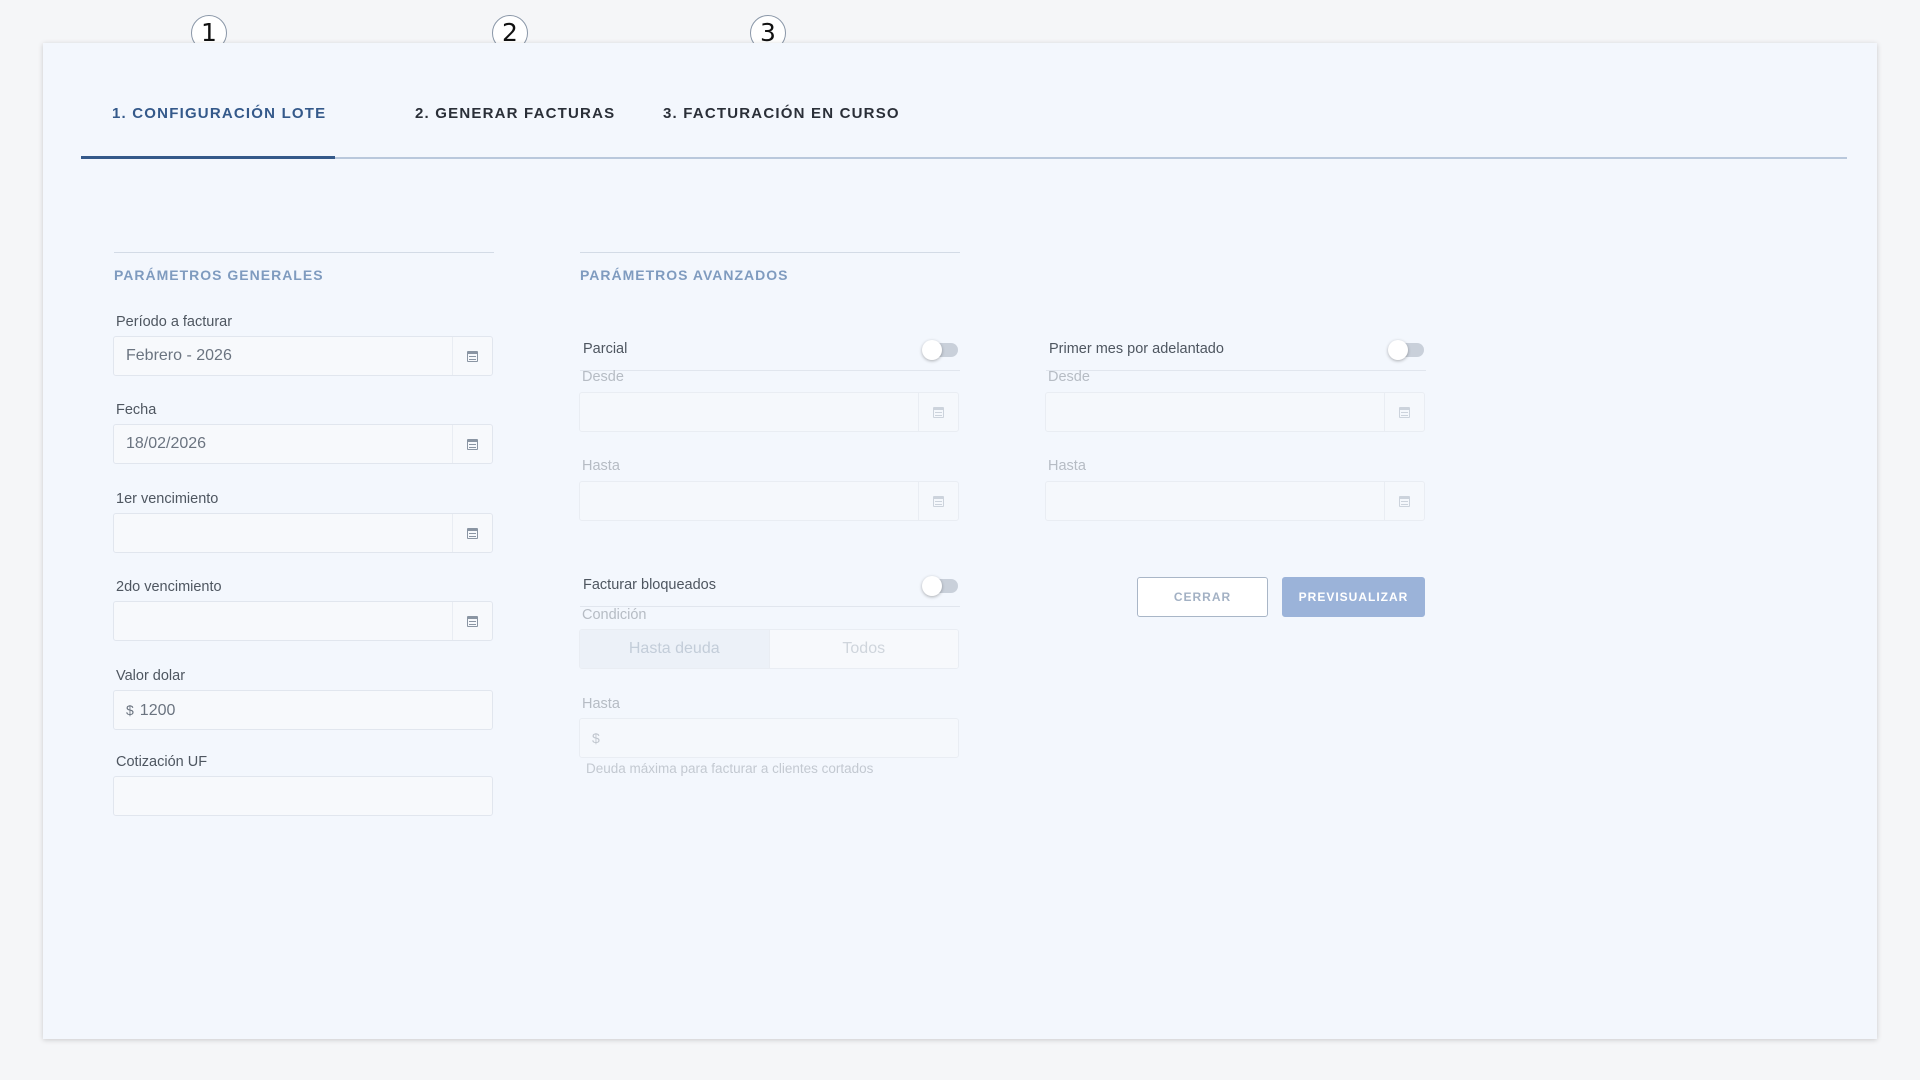 The height and width of the screenshot is (1080, 1920). What do you see at coordinates (303, 796) in the screenshot?
I see `uf-input` at bounding box center [303, 796].